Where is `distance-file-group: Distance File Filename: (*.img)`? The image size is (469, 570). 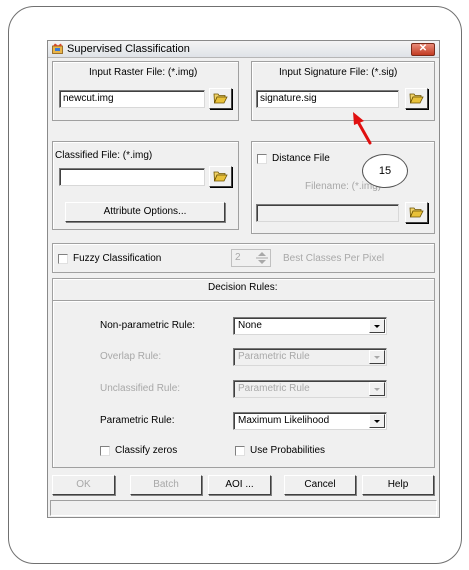
distance-file-group: Distance File Filename: (*.img) is located at coordinates (343, 187).